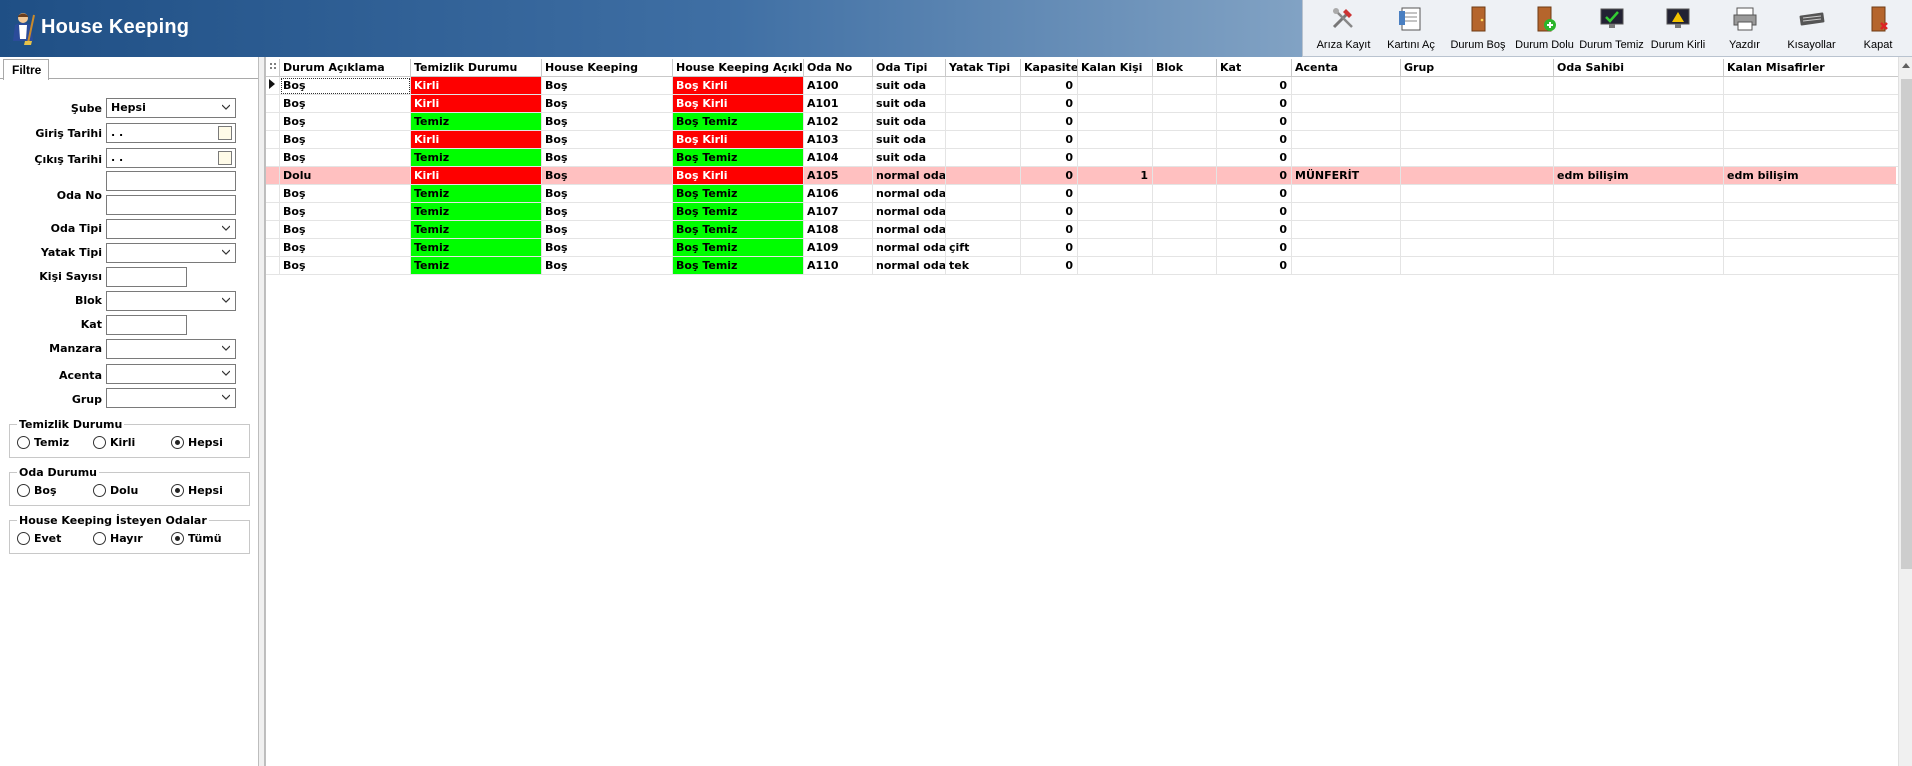  I want to click on table-row: Boş Temiz Boş Boş Temiz A107 normal oda 0 0, so click(1083, 212).